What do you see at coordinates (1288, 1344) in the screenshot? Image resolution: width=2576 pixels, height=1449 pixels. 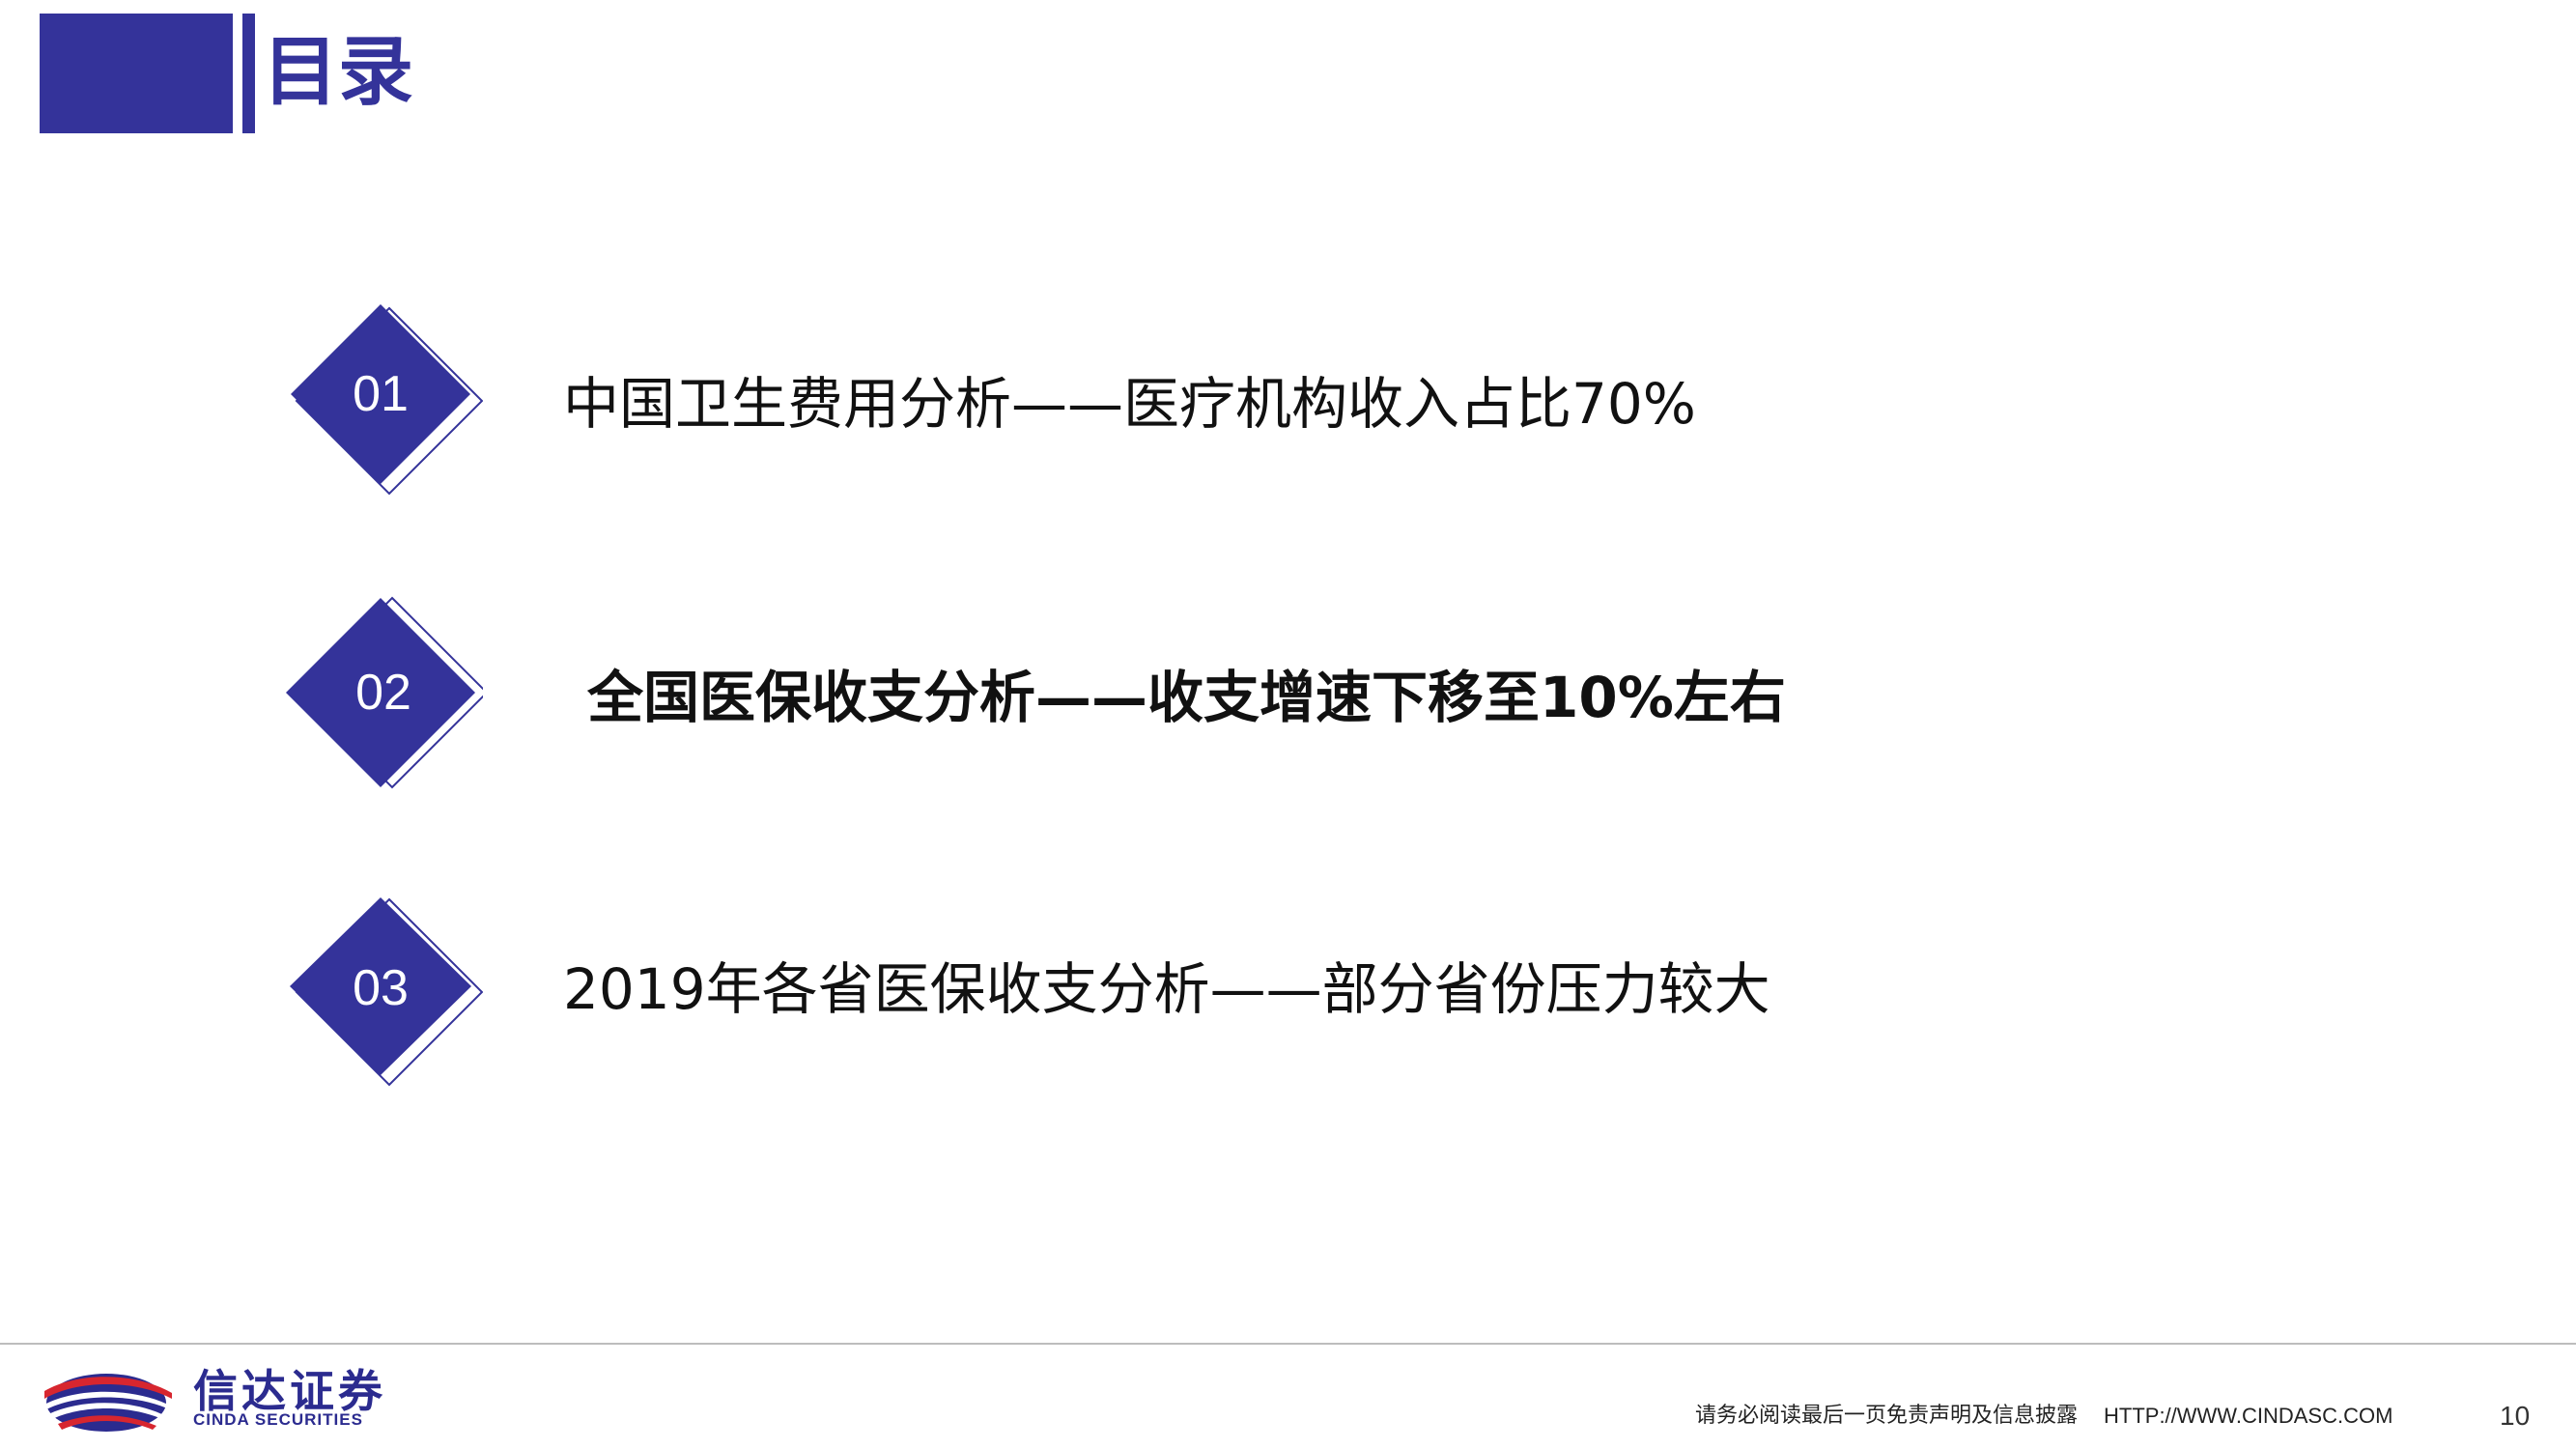 I see `footer-divider` at bounding box center [1288, 1344].